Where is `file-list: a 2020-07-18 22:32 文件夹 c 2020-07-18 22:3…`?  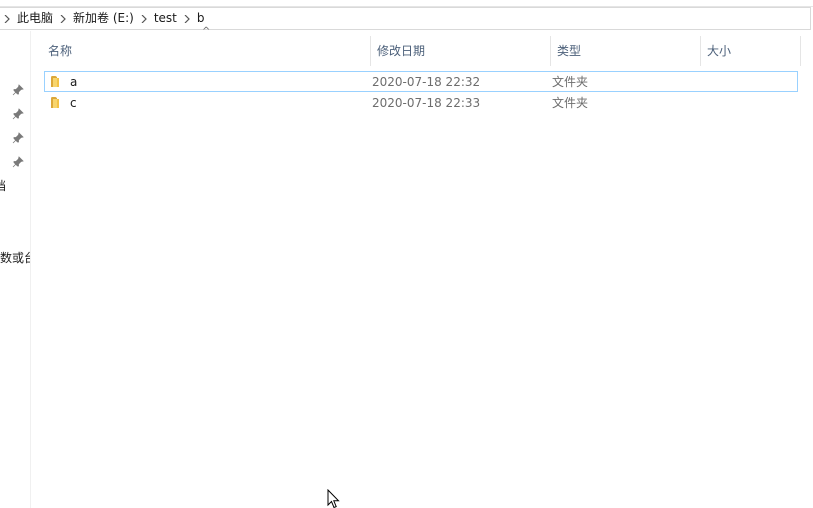 file-list: a 2020-07-18 22:32 文件夹 c 2020-07-18 22:3… is located at coordinates (421, 92).